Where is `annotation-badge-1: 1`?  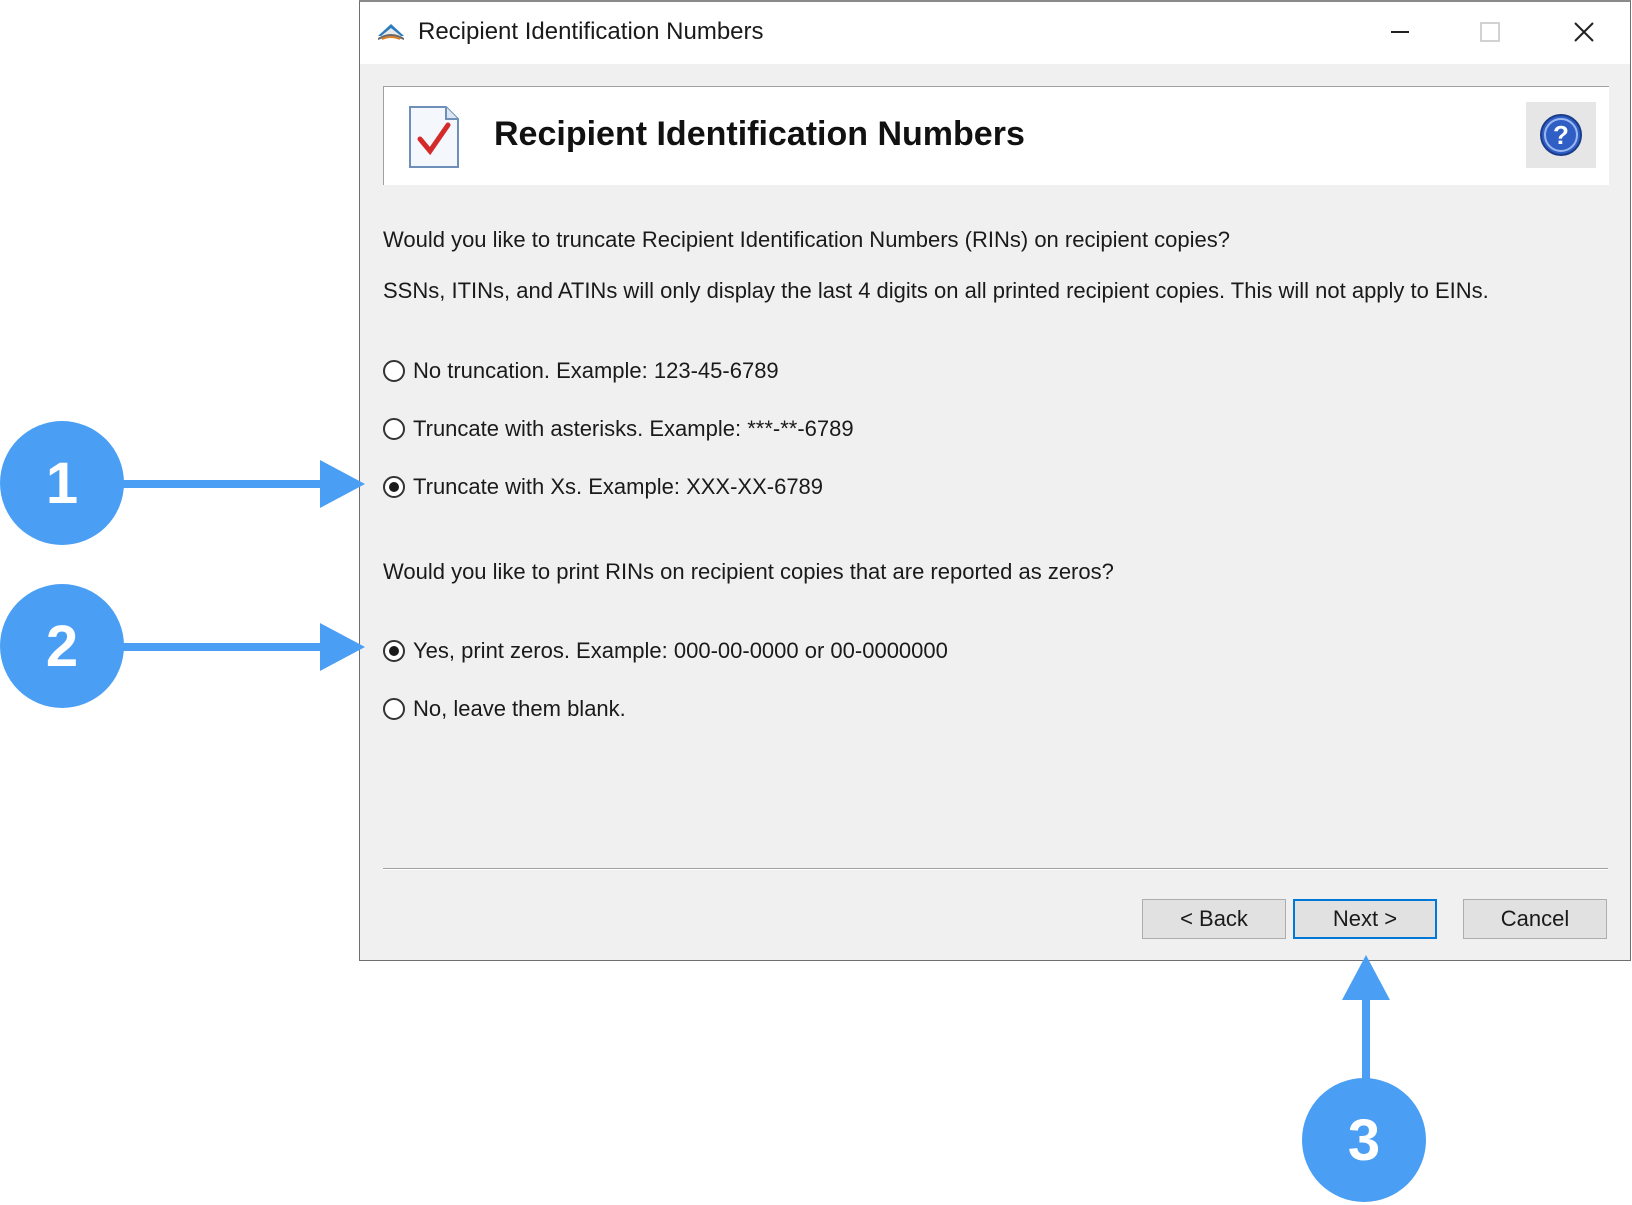
annotation-badge-1: 1 is located at coordinates (62, 483).